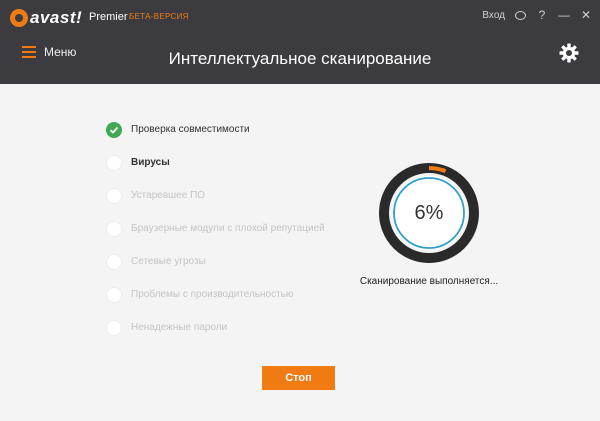 Image resolution: width=600 pixels, height=421 pixels. What do you see at coordinates (168, 261) in the screenshot?
I see `scan-step-label: Сетевые угрозы` at bounding box center [168, 261].